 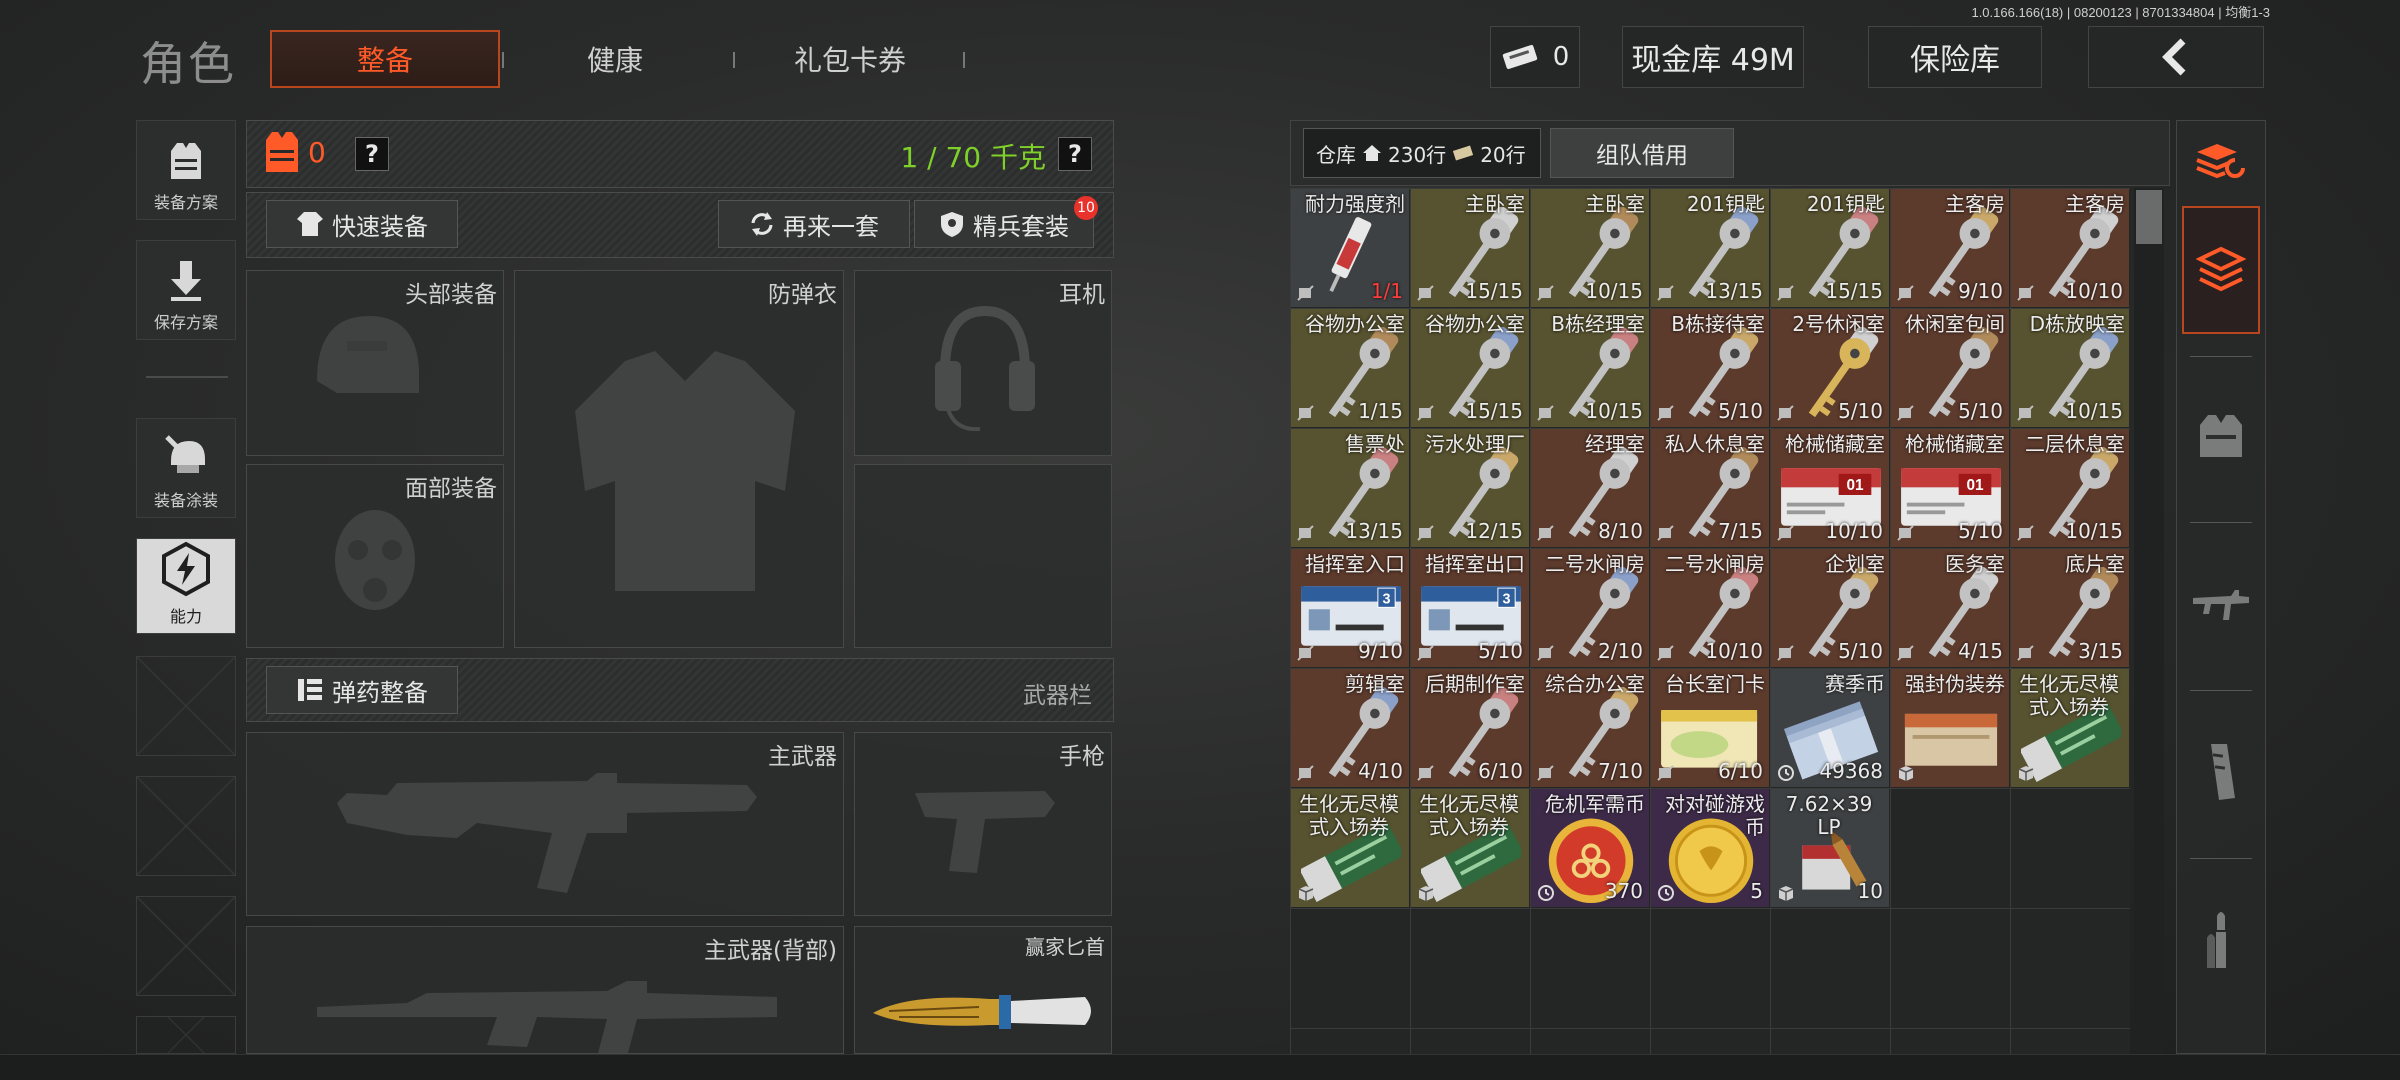 What do you see at coordinates (1955, 57) in the screenshot?
I see `safe-vault-button: 保险库` at bounding box center [1955, 57].